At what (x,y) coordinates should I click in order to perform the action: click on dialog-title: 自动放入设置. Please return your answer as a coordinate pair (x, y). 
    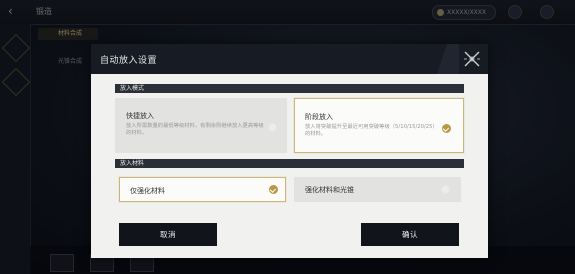
    Looking at the image, I should click on (129, 61).